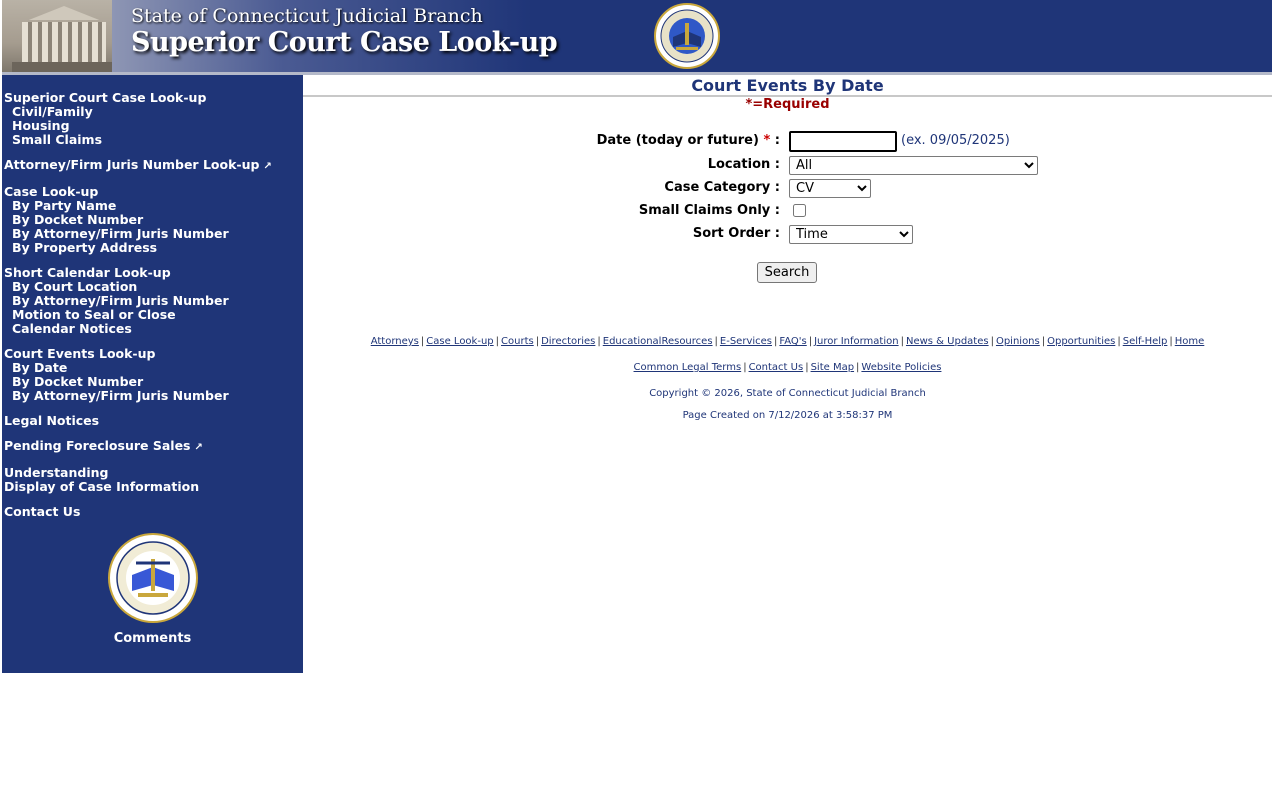 This screenshot has width=1280, height=800. Describe the element at coordinates (709, 210) in the screenshot. I see `small-claims-label: Small Claims Only :` at that location.